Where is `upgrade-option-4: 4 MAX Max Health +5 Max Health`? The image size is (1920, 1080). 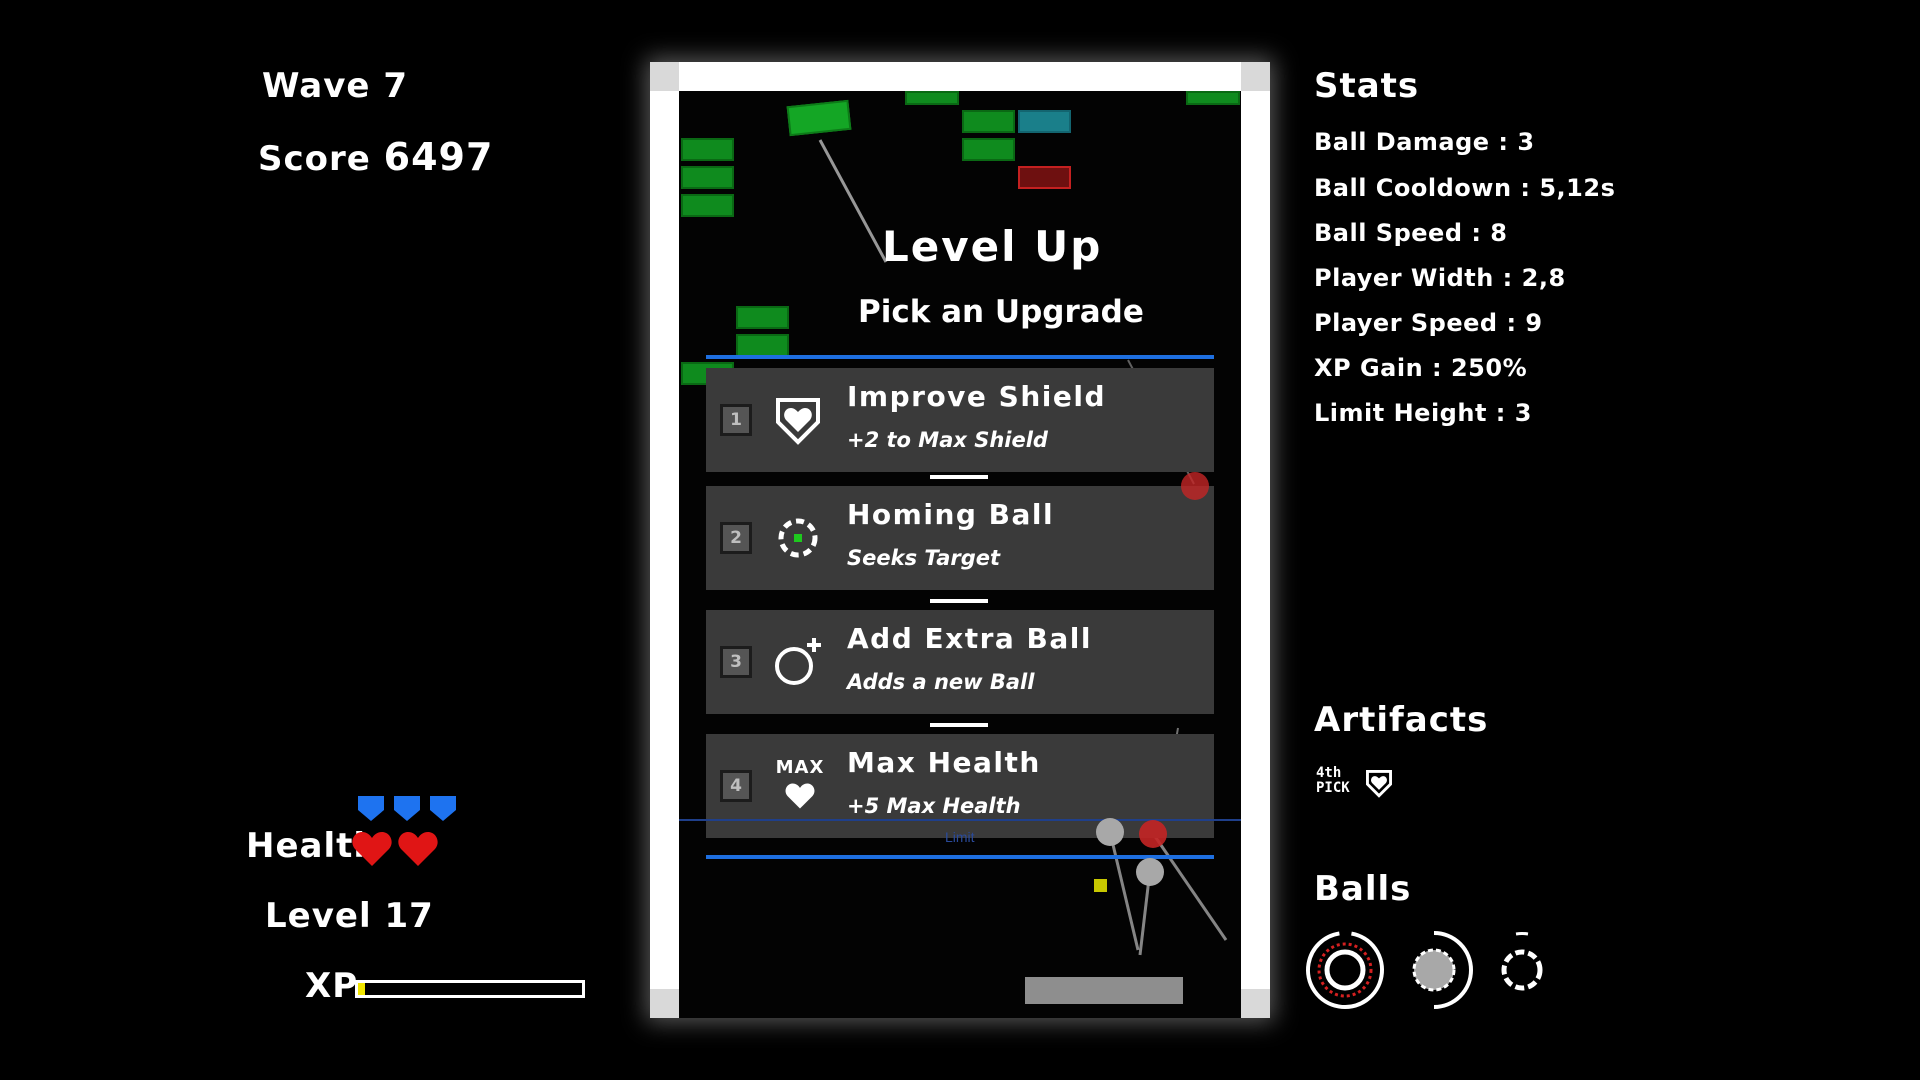
upgrade-option-4: 4 MAX Max Health +5 Max Health is located at coordinates (960, 786).